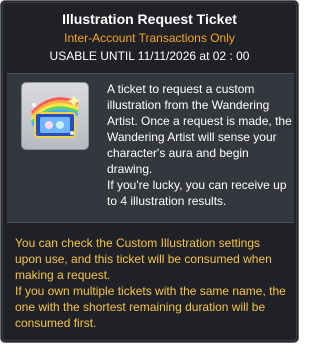 The width and height of the screenshot is (320, 345). What do you see at coordinates (181, 89) in the screenshot?
I see `description-line: A ticket to request a custom` at bounding box center [181, 89].